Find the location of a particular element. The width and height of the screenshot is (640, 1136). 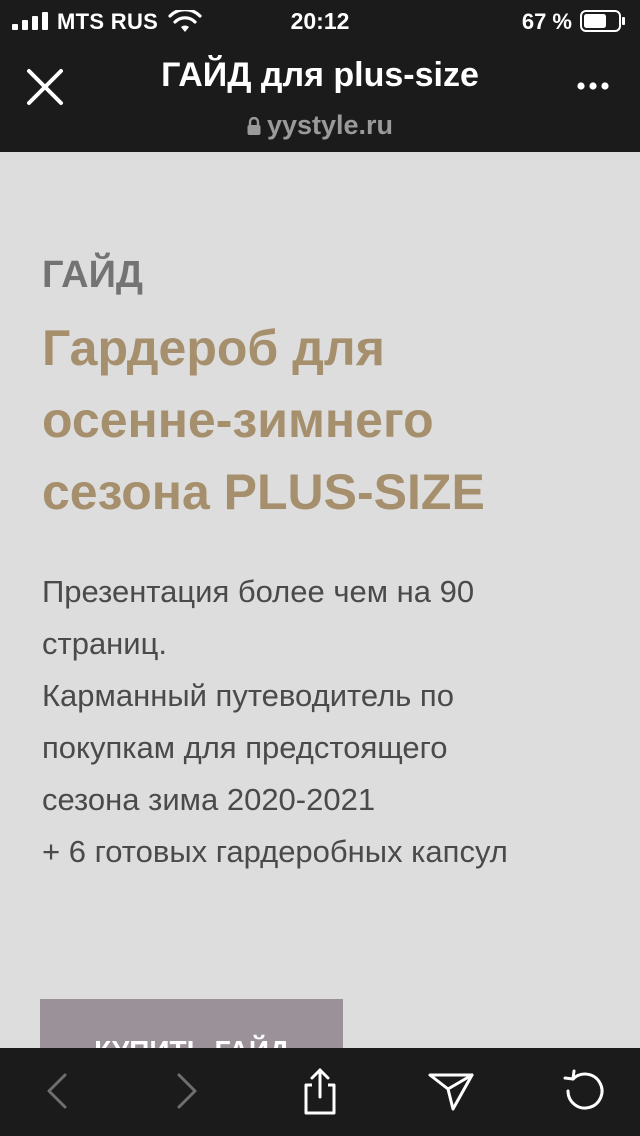

browser-title-bar: ГАЙД для plus-size yystyle.ru is located at coordinates (320, 97).